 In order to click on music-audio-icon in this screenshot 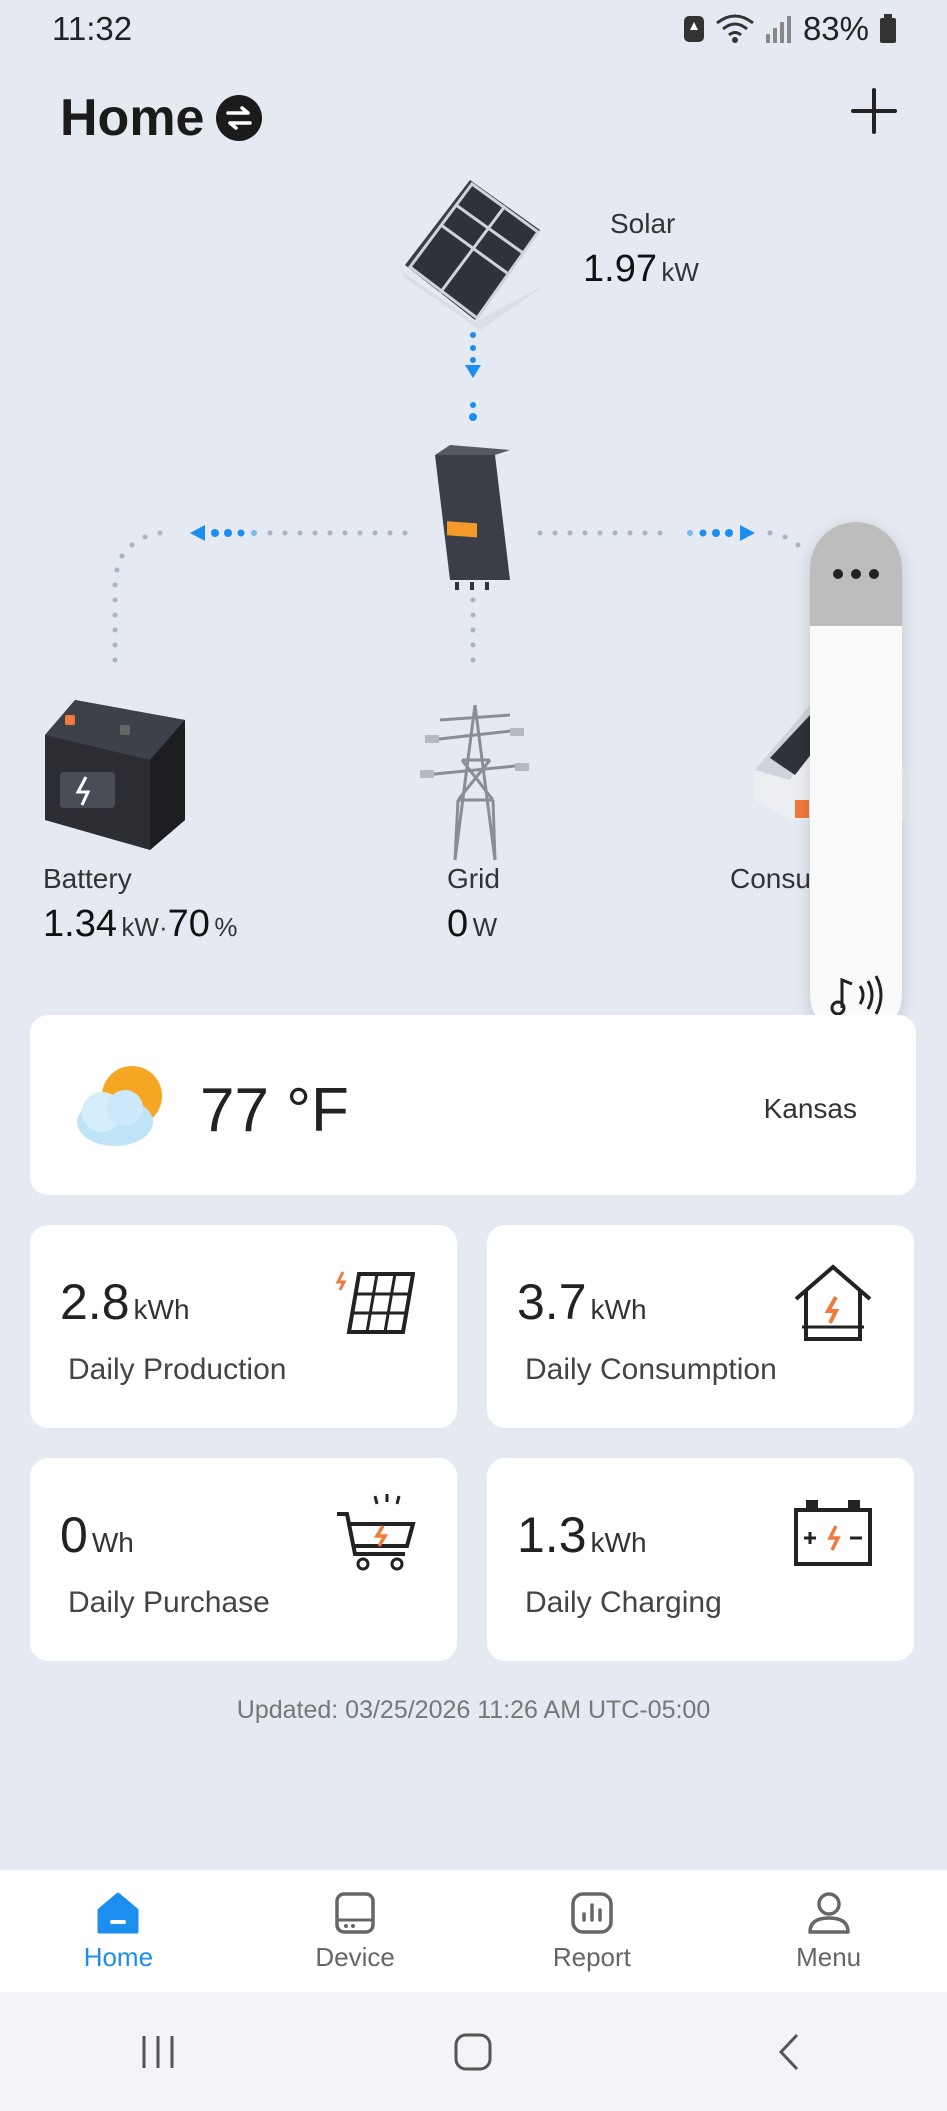, I will do `click(858, 995)`.